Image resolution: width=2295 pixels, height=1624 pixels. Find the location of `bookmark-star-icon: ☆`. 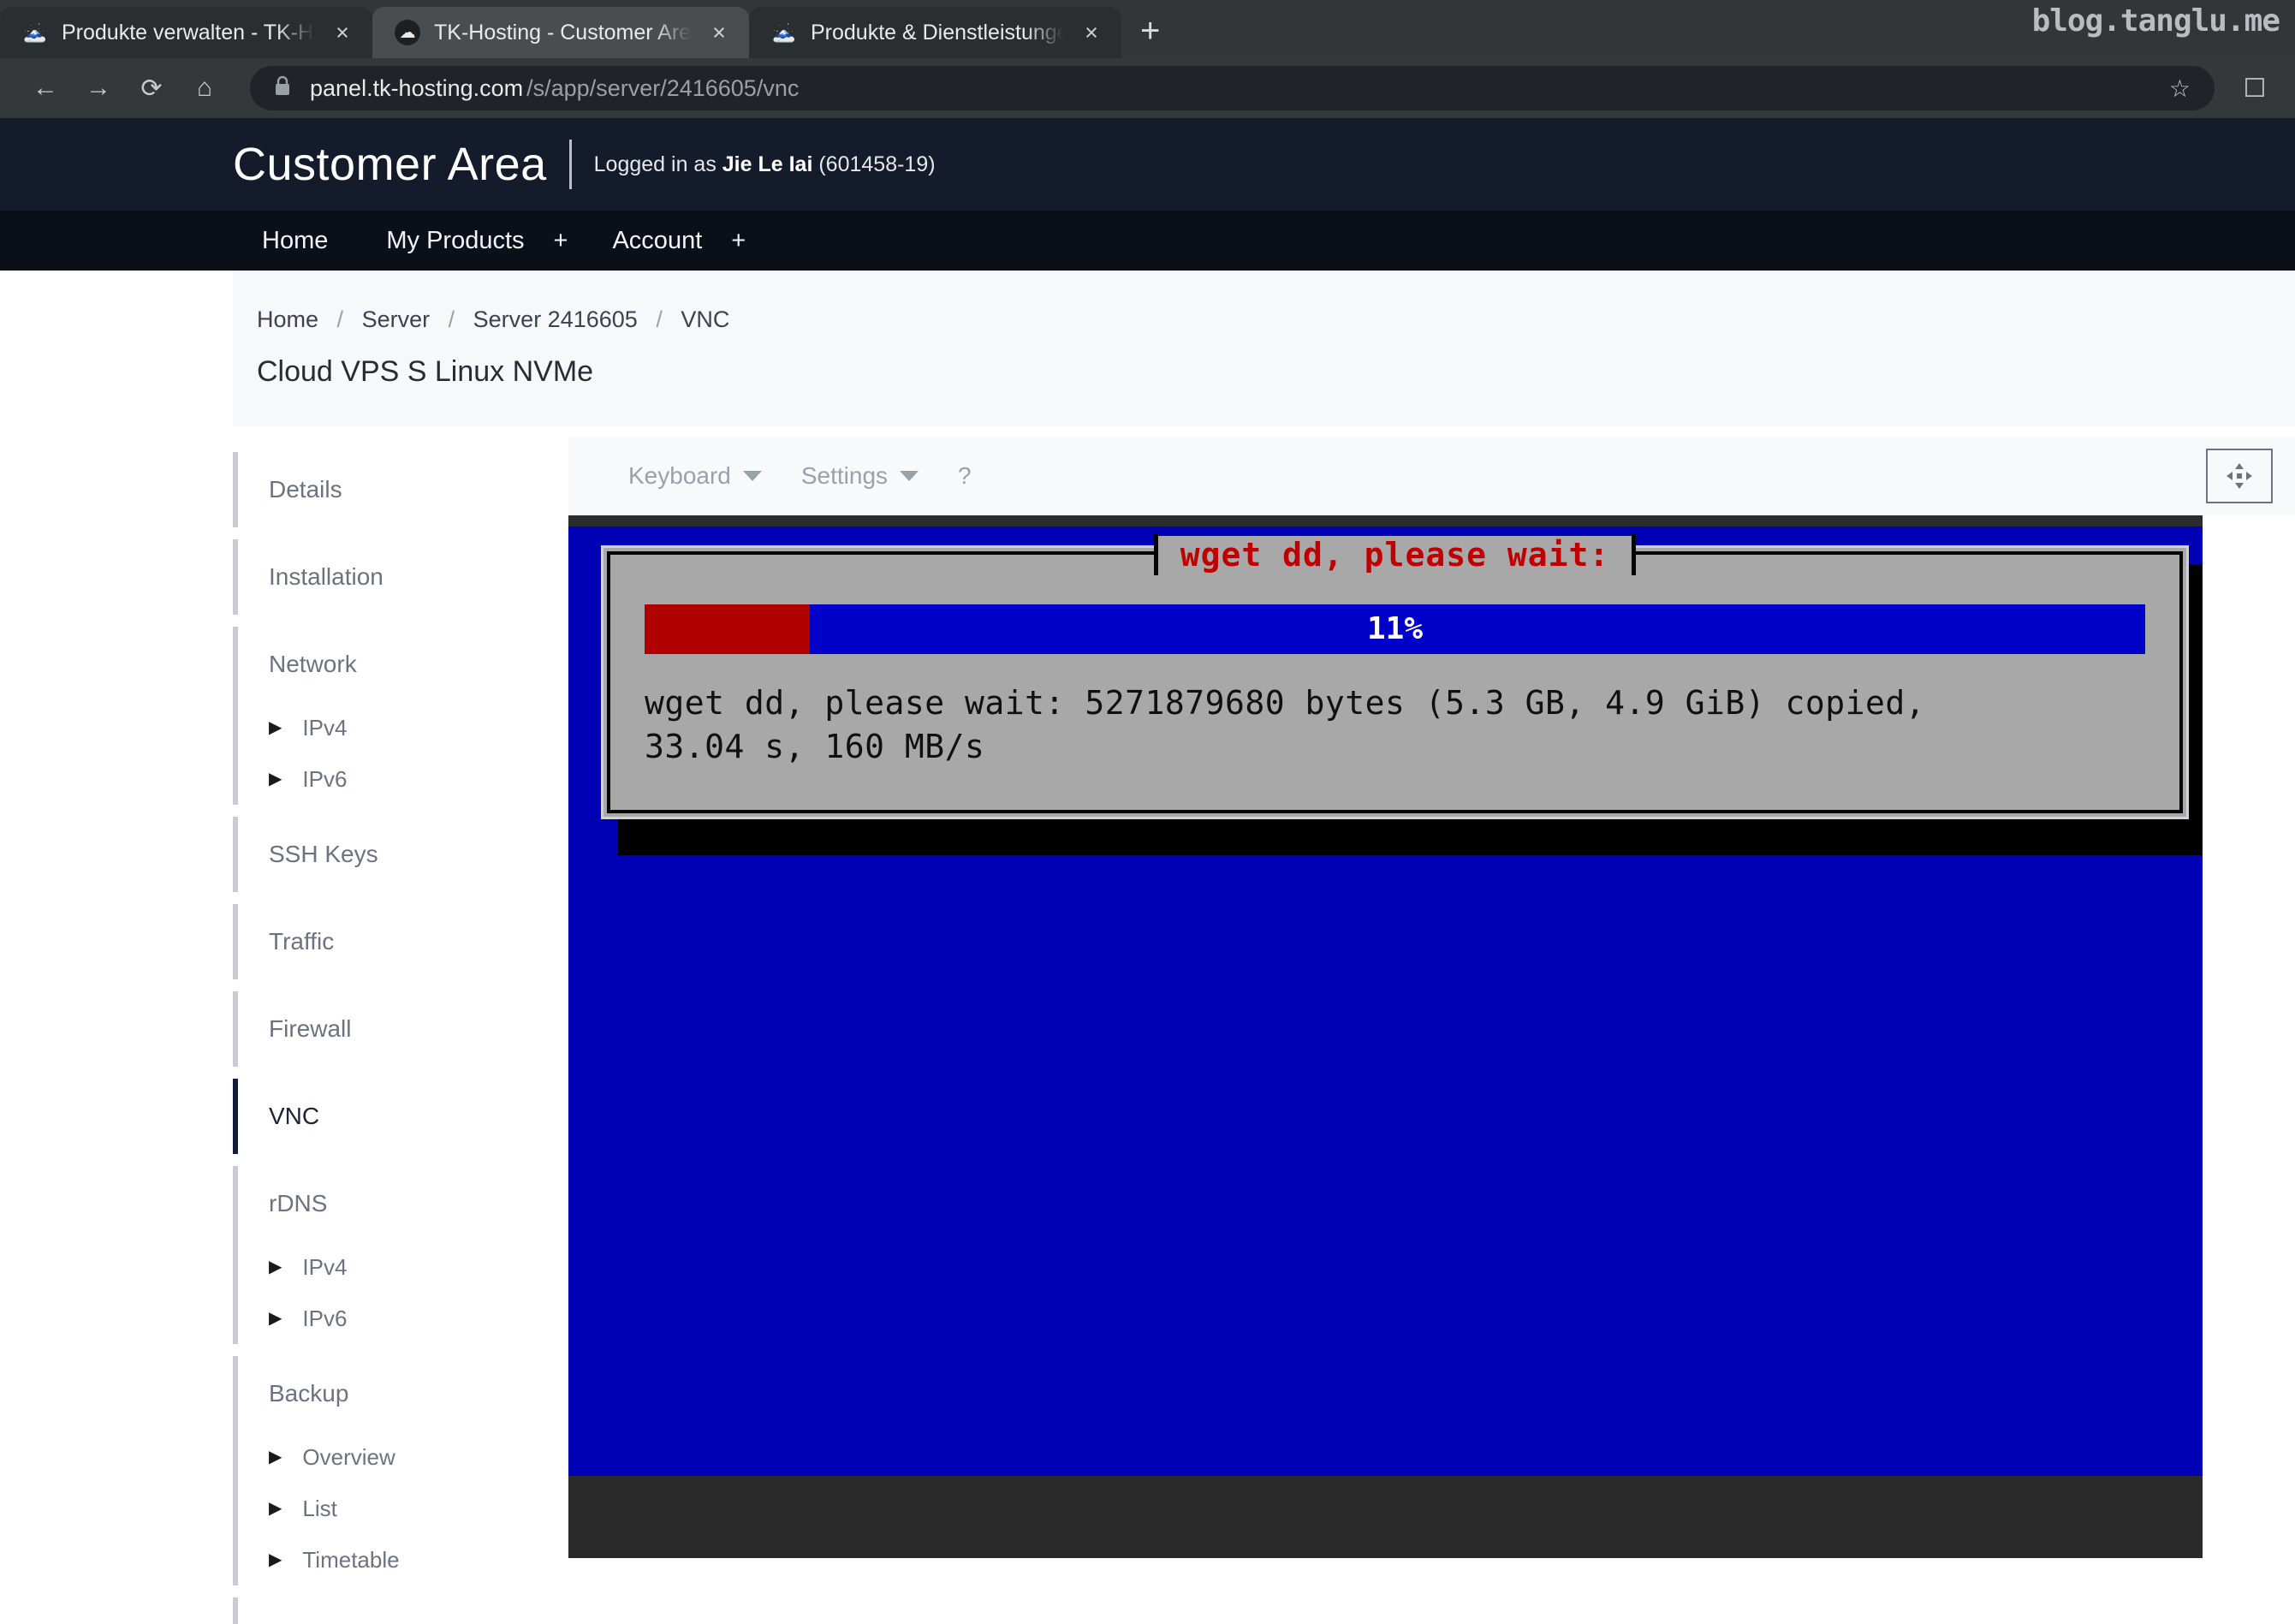

bookmark-star-icon: ☆ is located at coordinates (2180, 88).